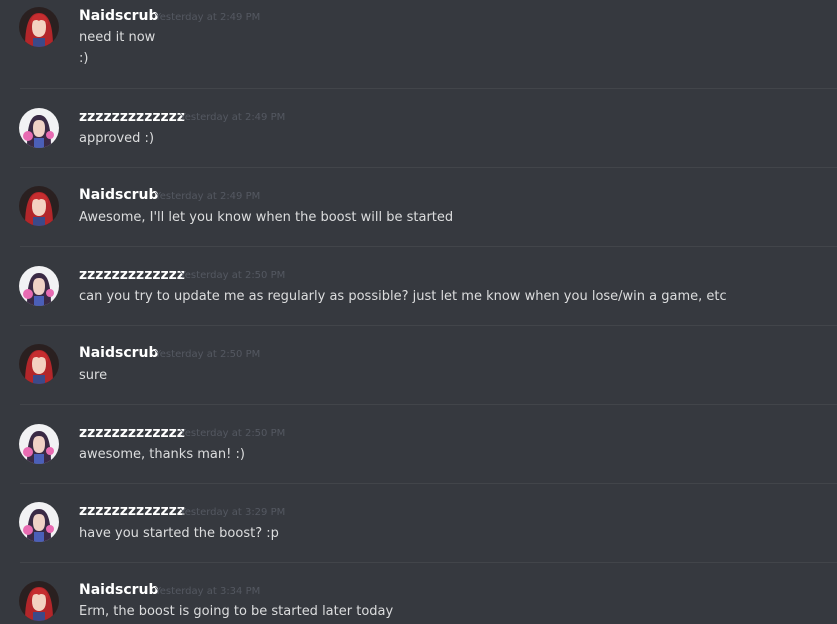 The height and width of the screenshot is (624, 837). I want to click on message-text: need it now, so click(117, 37).